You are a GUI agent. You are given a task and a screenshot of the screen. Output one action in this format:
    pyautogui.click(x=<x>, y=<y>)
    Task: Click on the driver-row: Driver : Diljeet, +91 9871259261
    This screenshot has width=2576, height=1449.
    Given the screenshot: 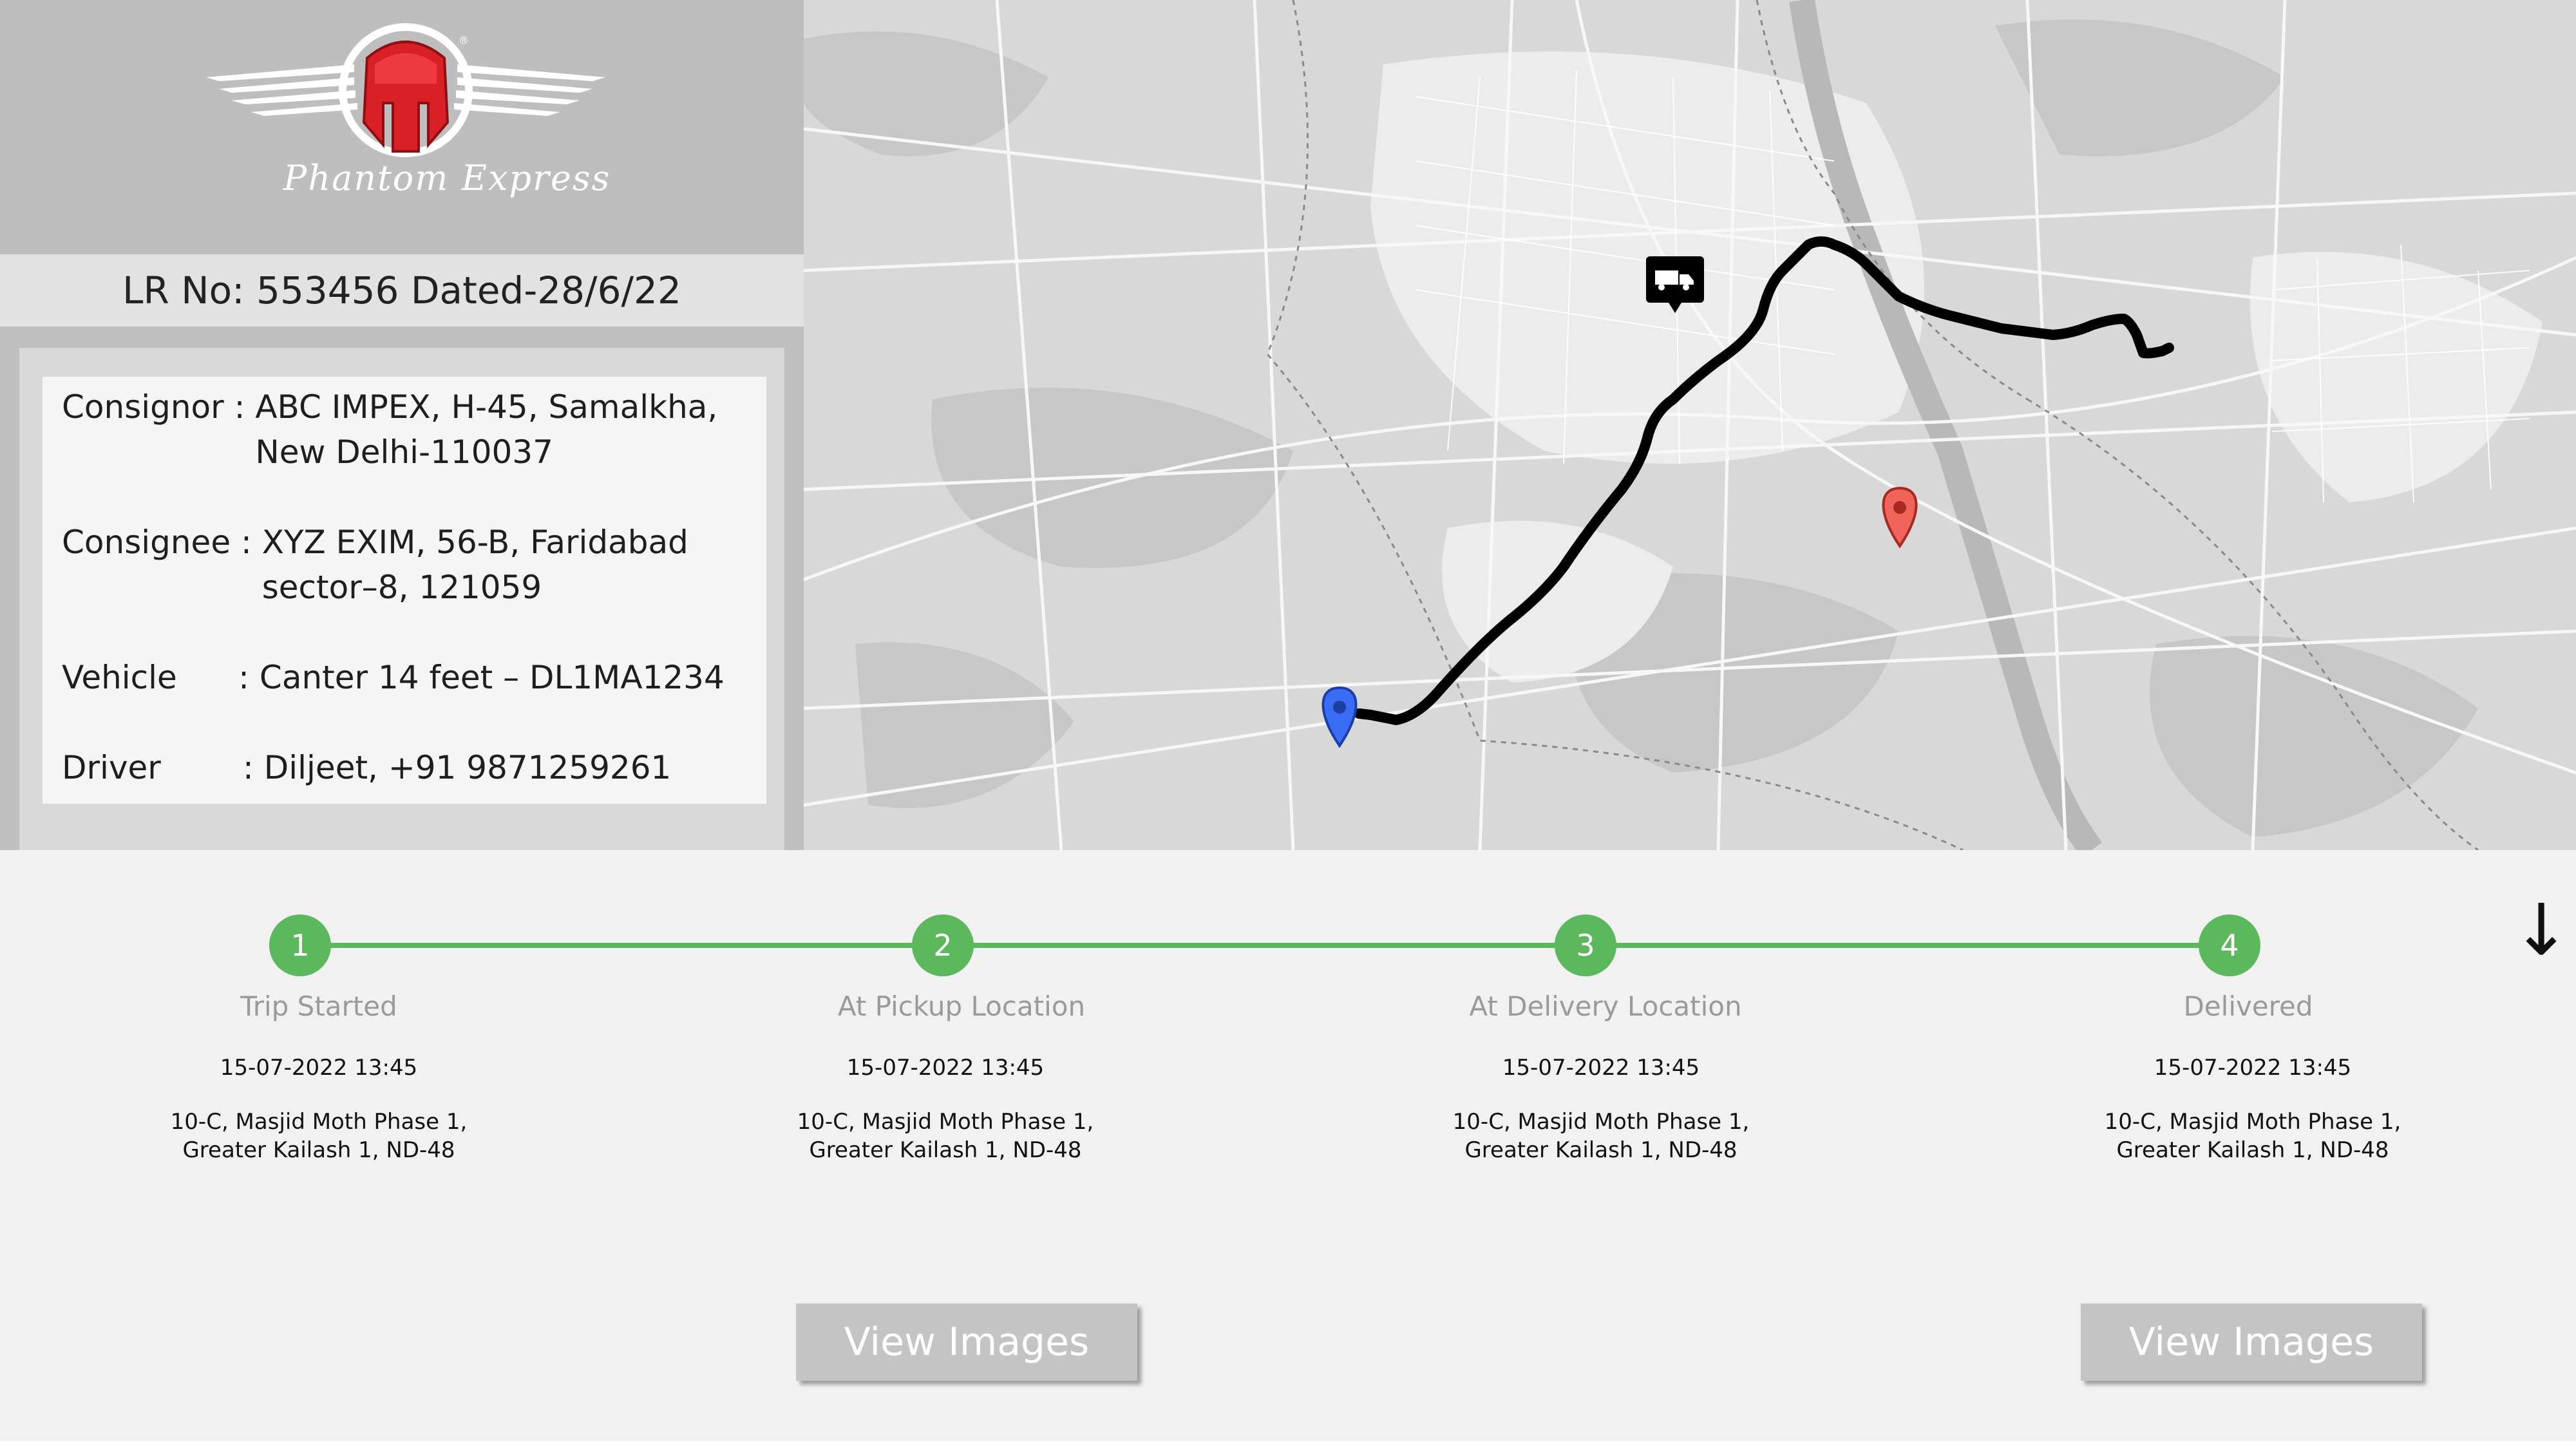 What is the action you would take?
    pyautogui.click(x=366, y=767)
    